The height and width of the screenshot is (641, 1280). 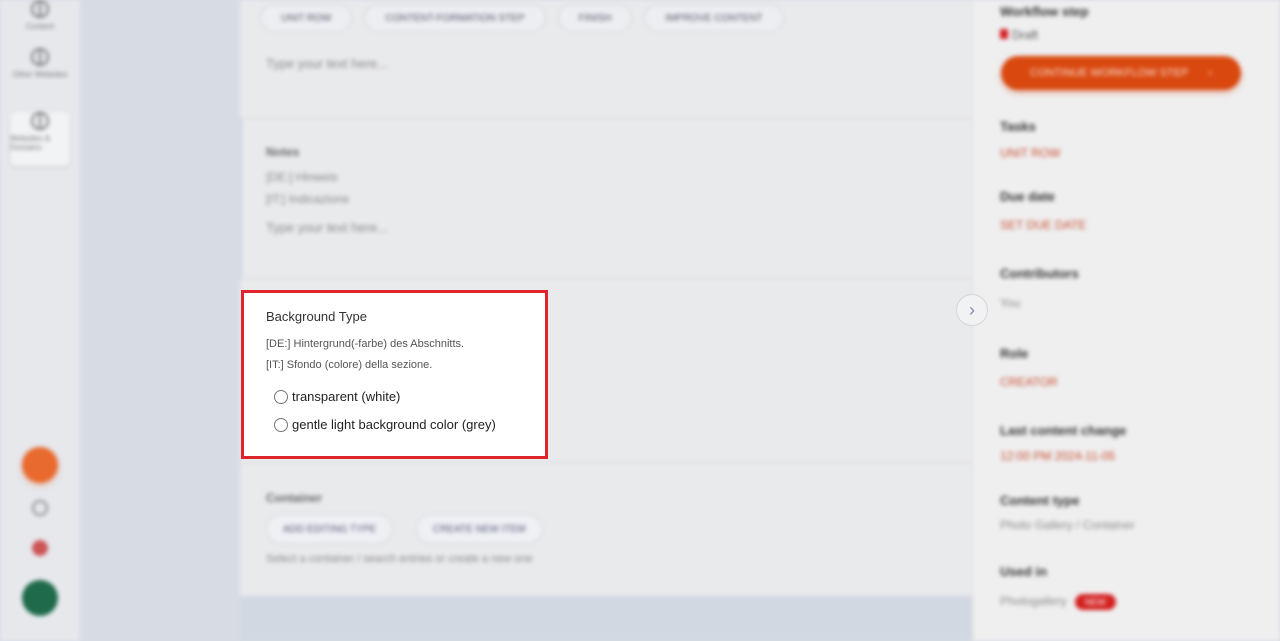 What do you see at coordinates (1030, 153) in the screenshot?
I see `tasks-value: UNIT ROW` at bounding box center [1030, 153].